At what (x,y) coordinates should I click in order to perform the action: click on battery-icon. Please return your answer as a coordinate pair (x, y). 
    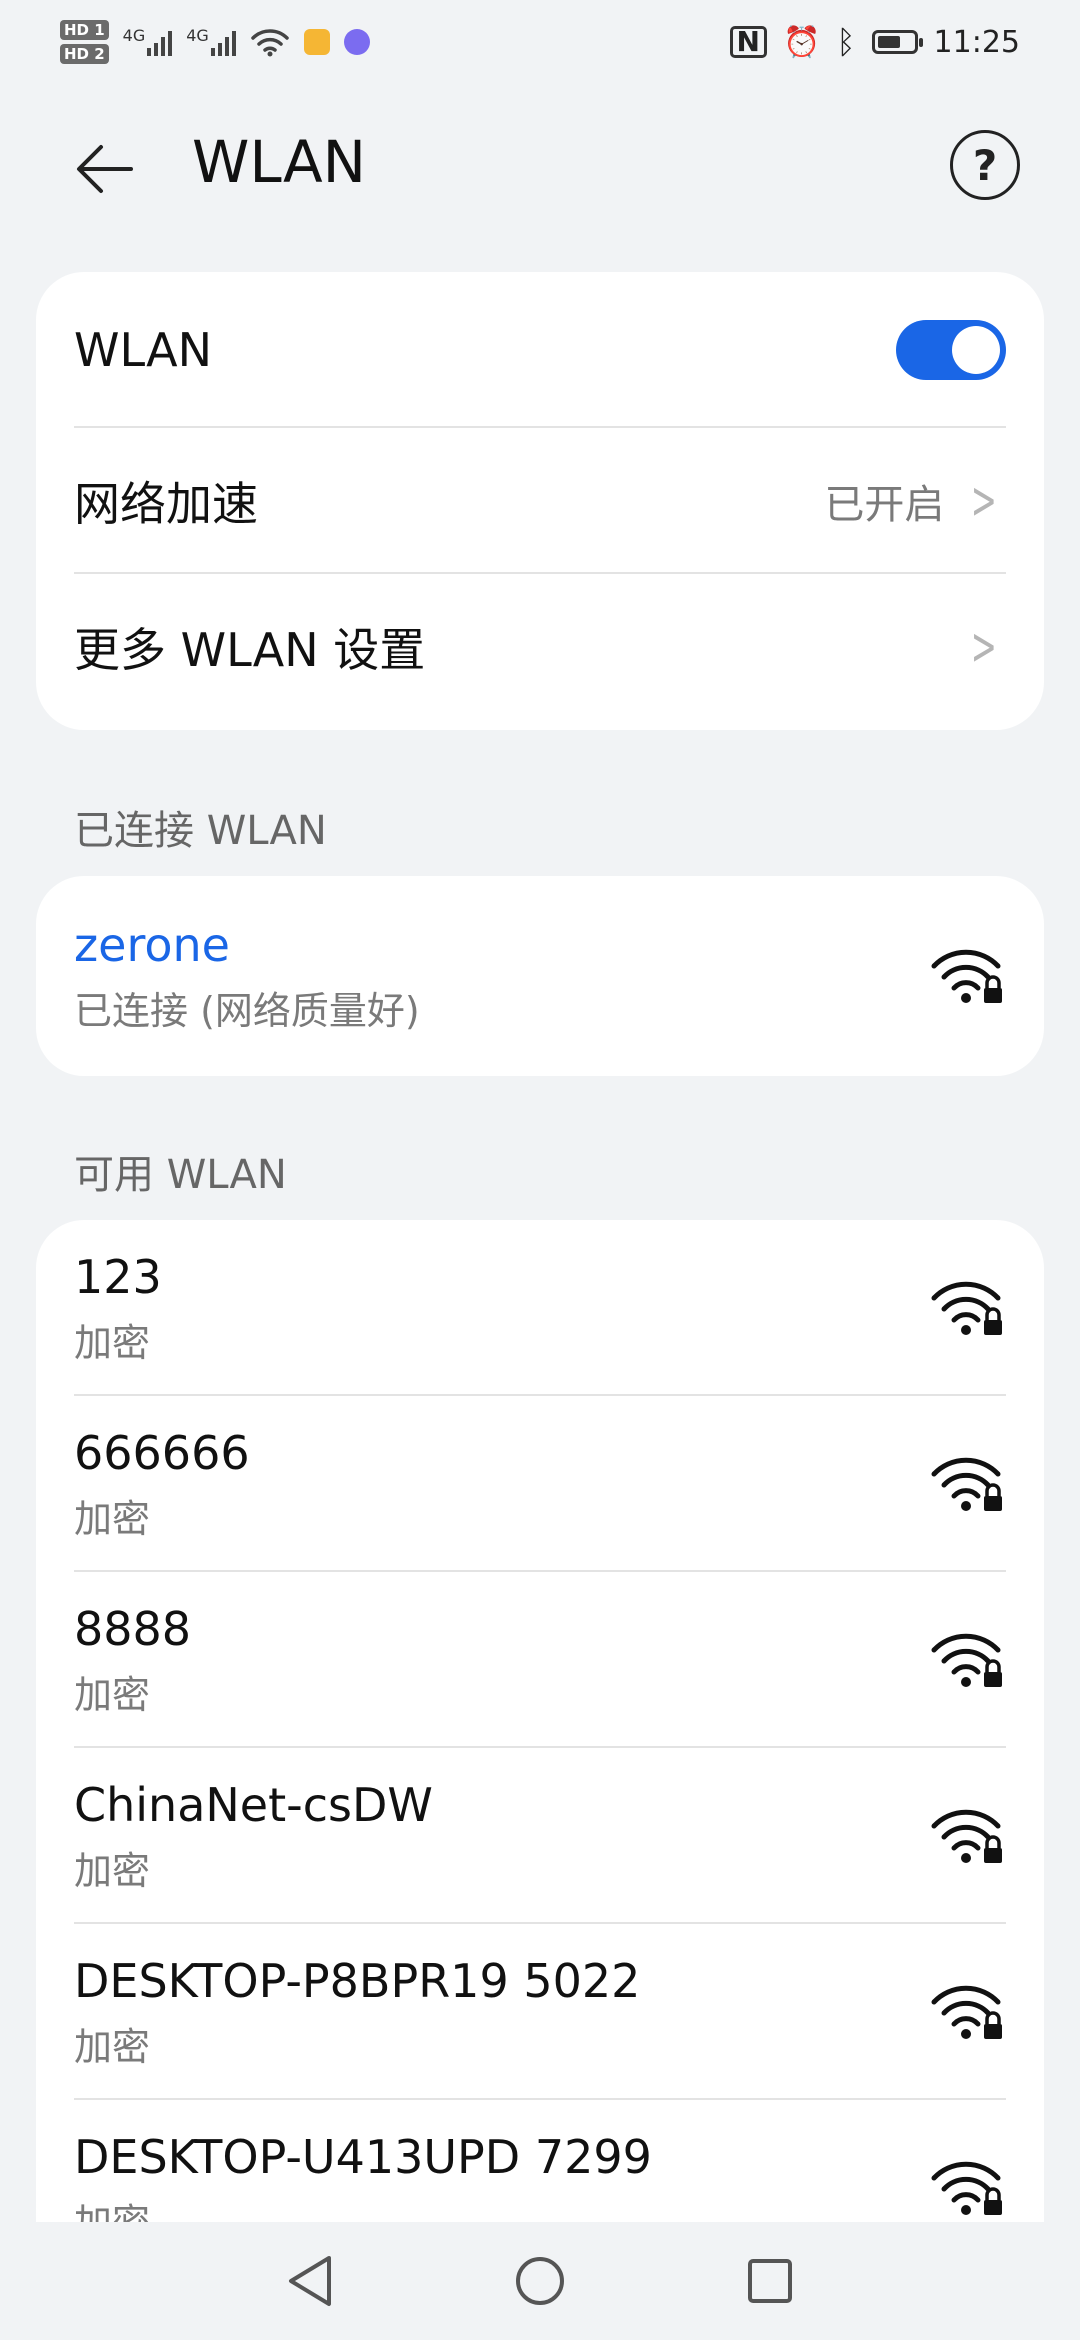
    Looking at the image, I should click on (897, 42).